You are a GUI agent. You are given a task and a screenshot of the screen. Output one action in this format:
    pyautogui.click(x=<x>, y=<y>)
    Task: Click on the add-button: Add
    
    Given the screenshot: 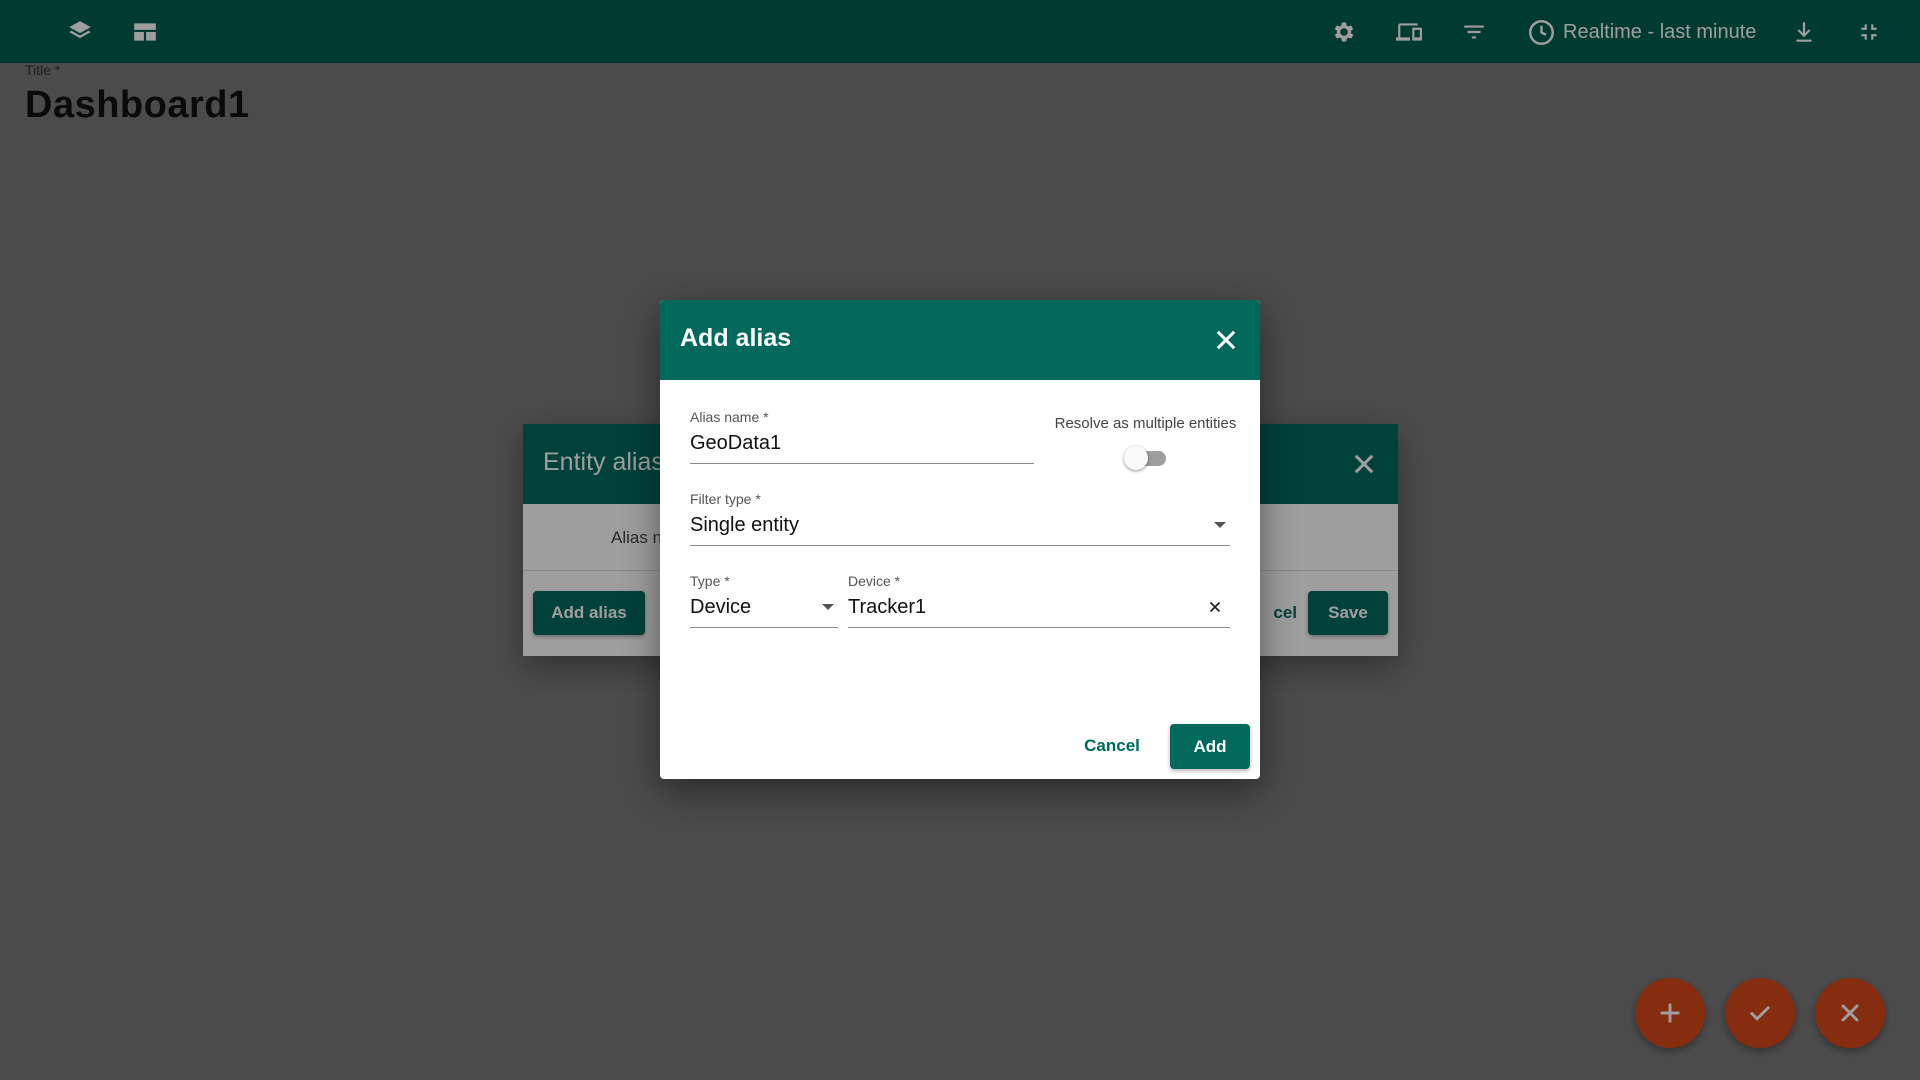 What is the action you would take?
    pyautogui.click(x=1210, y=746)
    